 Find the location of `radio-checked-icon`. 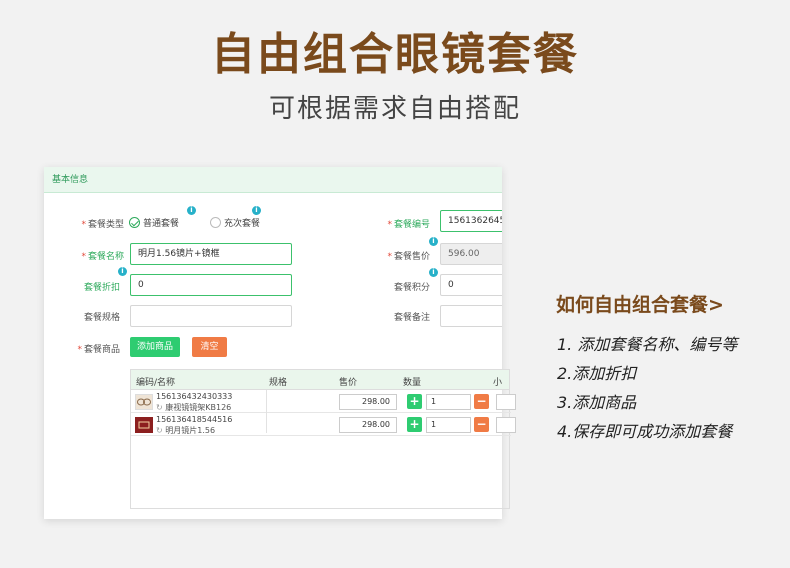

radio-checked-icon is located at coordinates (134, 222).